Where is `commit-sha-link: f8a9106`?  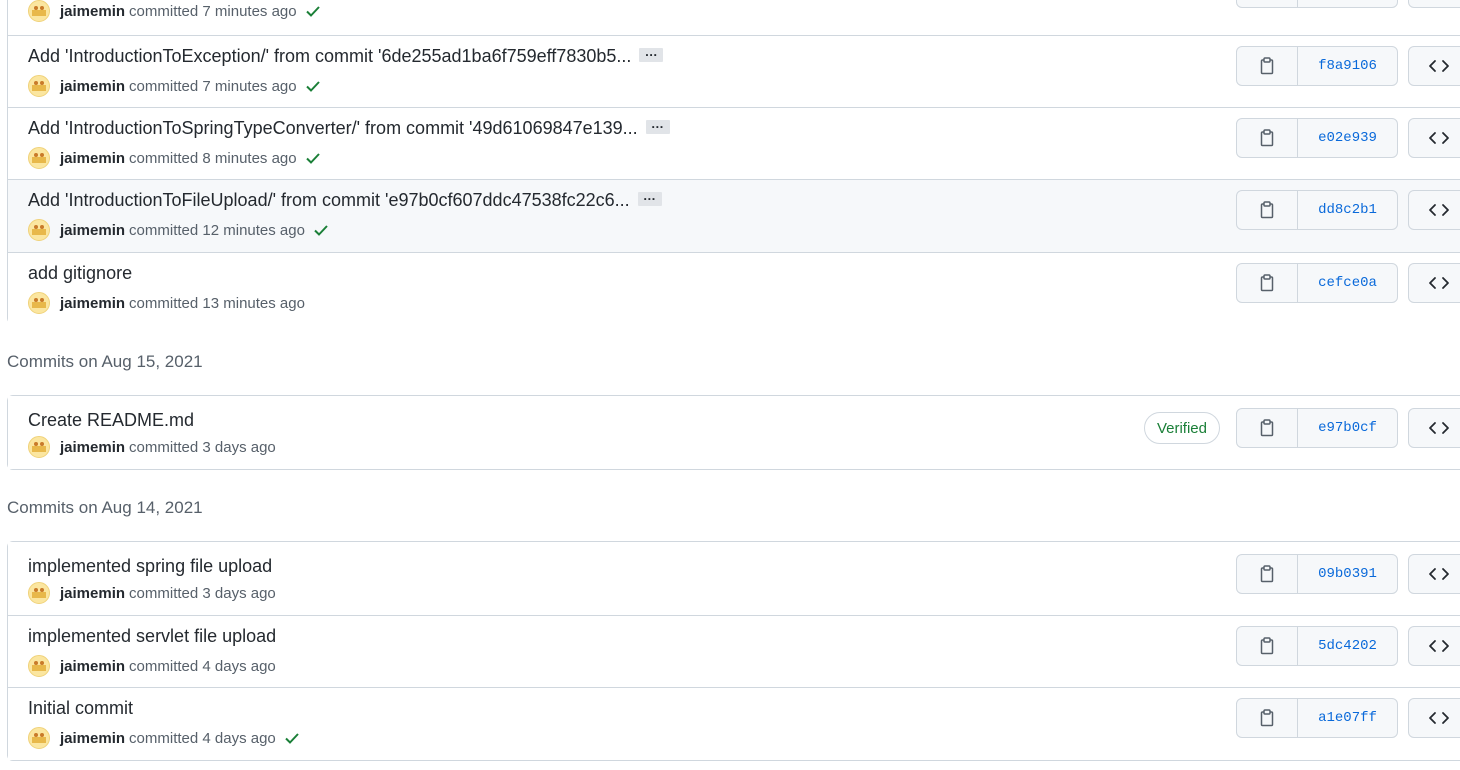
commit-sha-link: f8a9106 is located at coordinates (1347, 66).